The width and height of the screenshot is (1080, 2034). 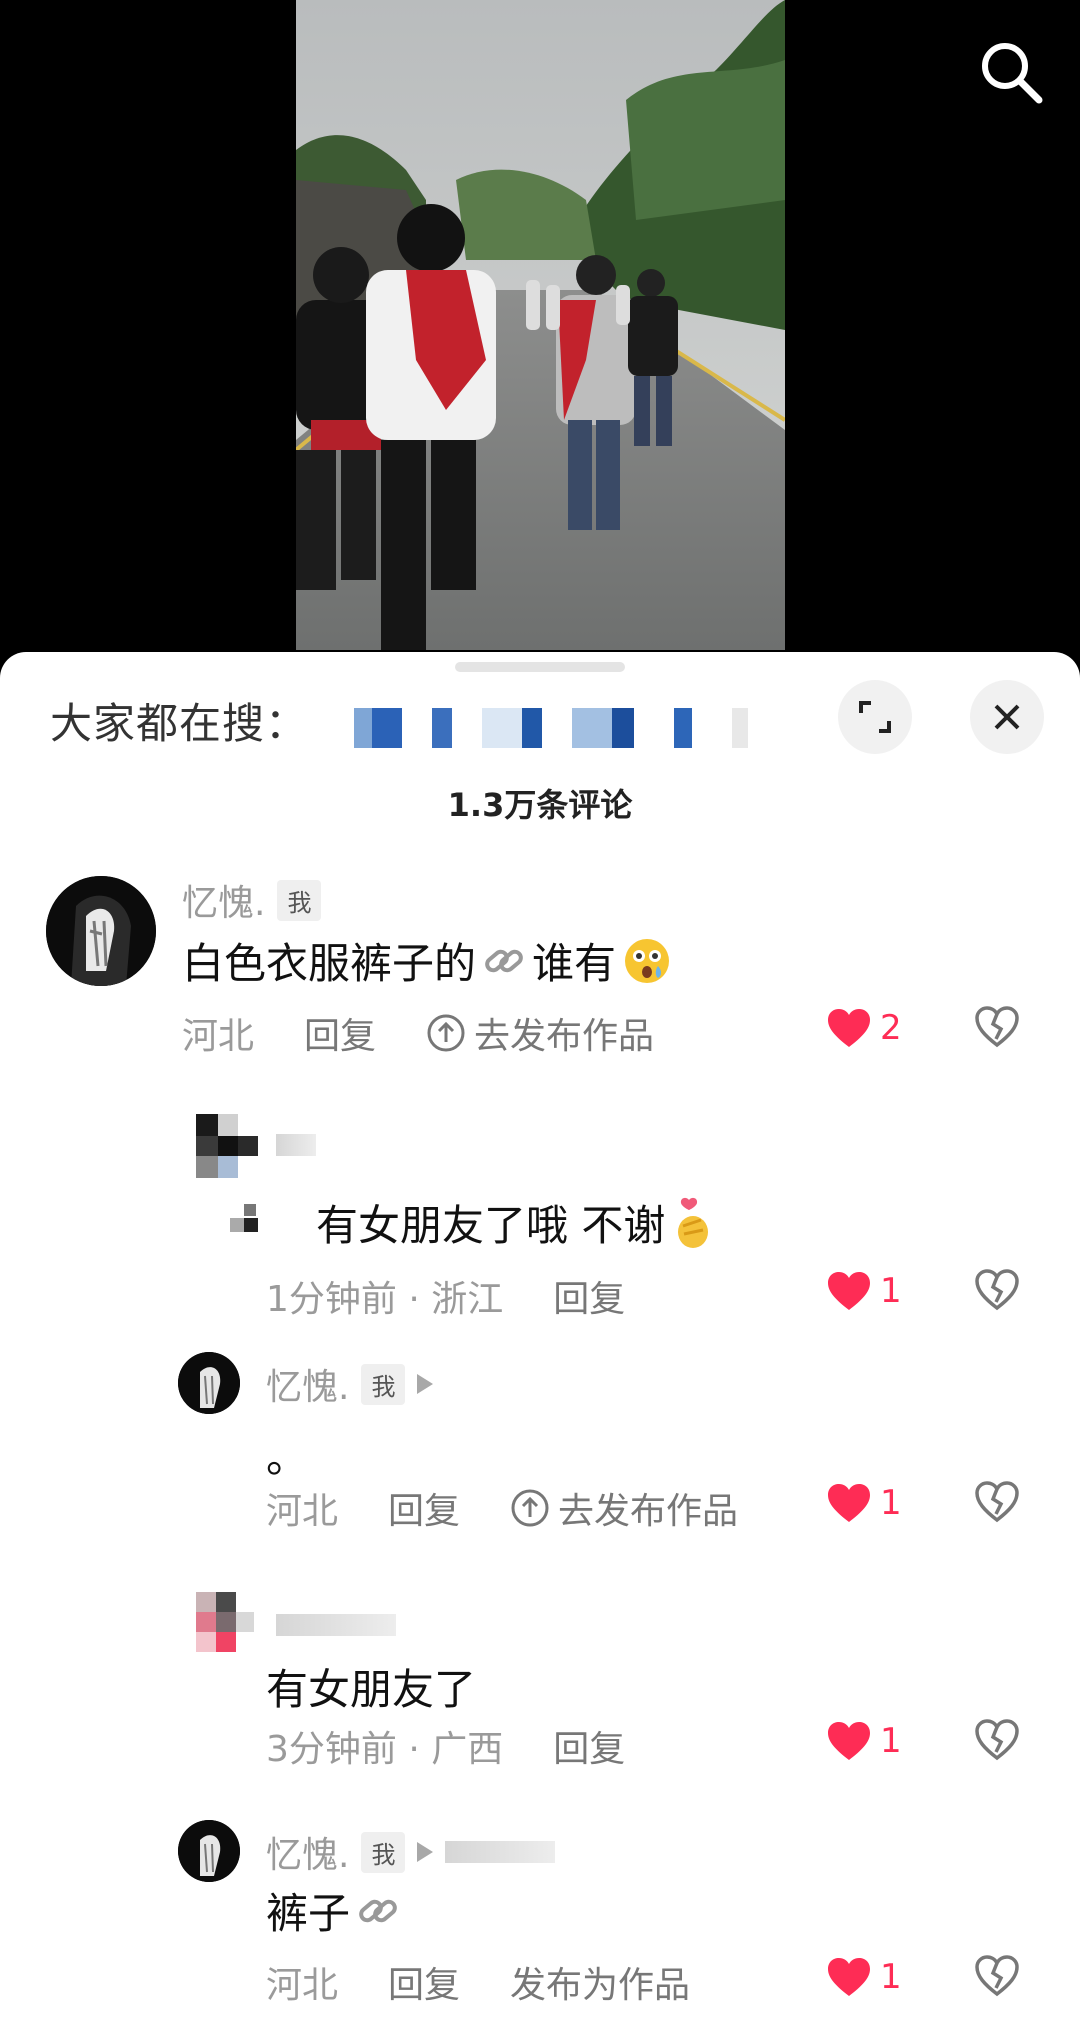 I want to click on close-icon, so click(x=1007, y=717).